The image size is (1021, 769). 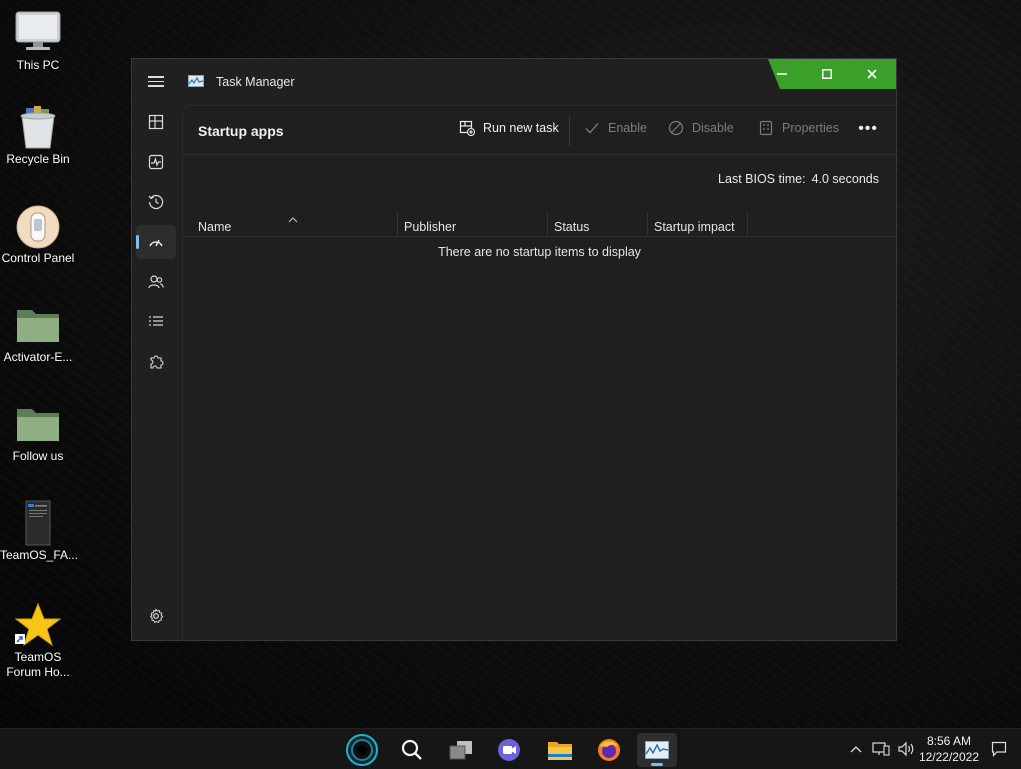 I want to click on task-manager-app-icon, so click(x=196, y=81).